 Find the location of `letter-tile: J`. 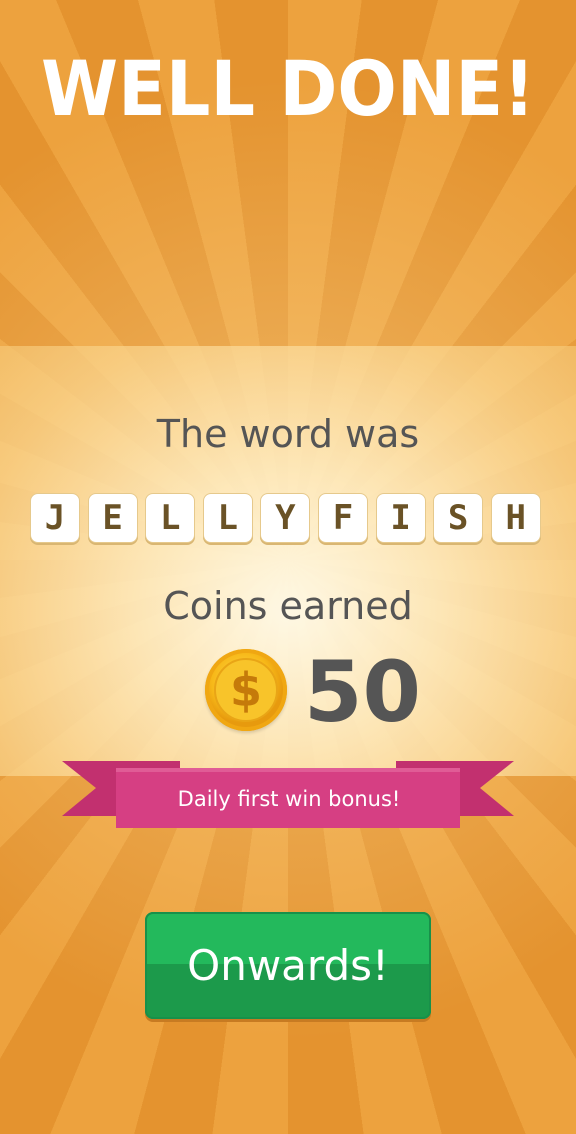

letter-tile: J is located at coordinates (55, 518).